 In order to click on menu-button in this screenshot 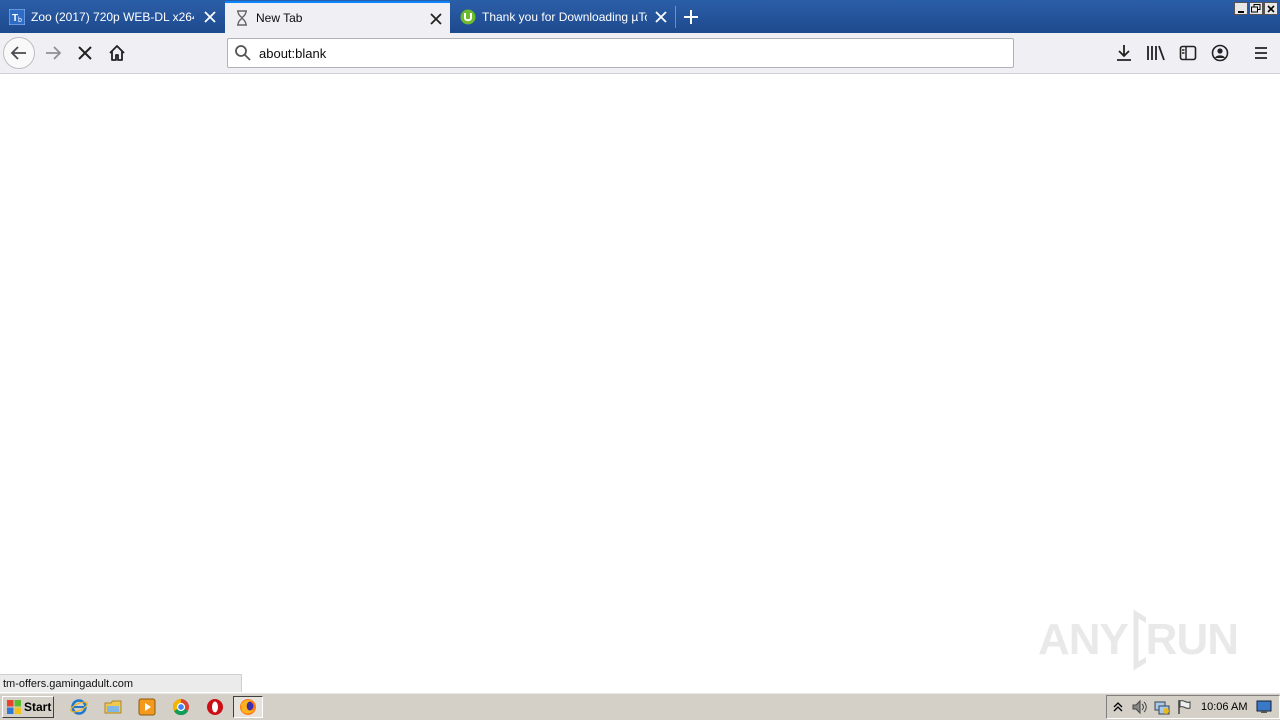, I will do `click(1261, 53)`.